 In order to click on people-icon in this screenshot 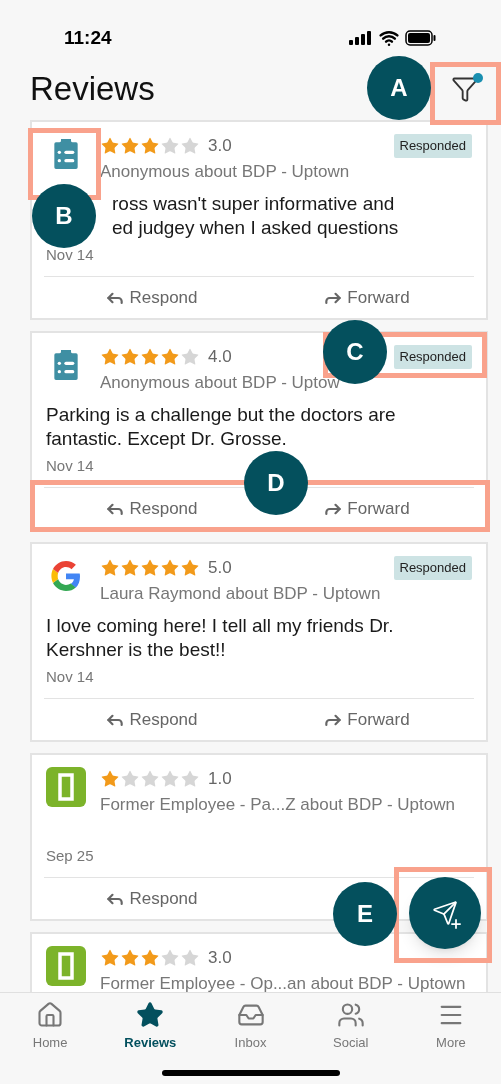, I will do `click(350, 1015)`.